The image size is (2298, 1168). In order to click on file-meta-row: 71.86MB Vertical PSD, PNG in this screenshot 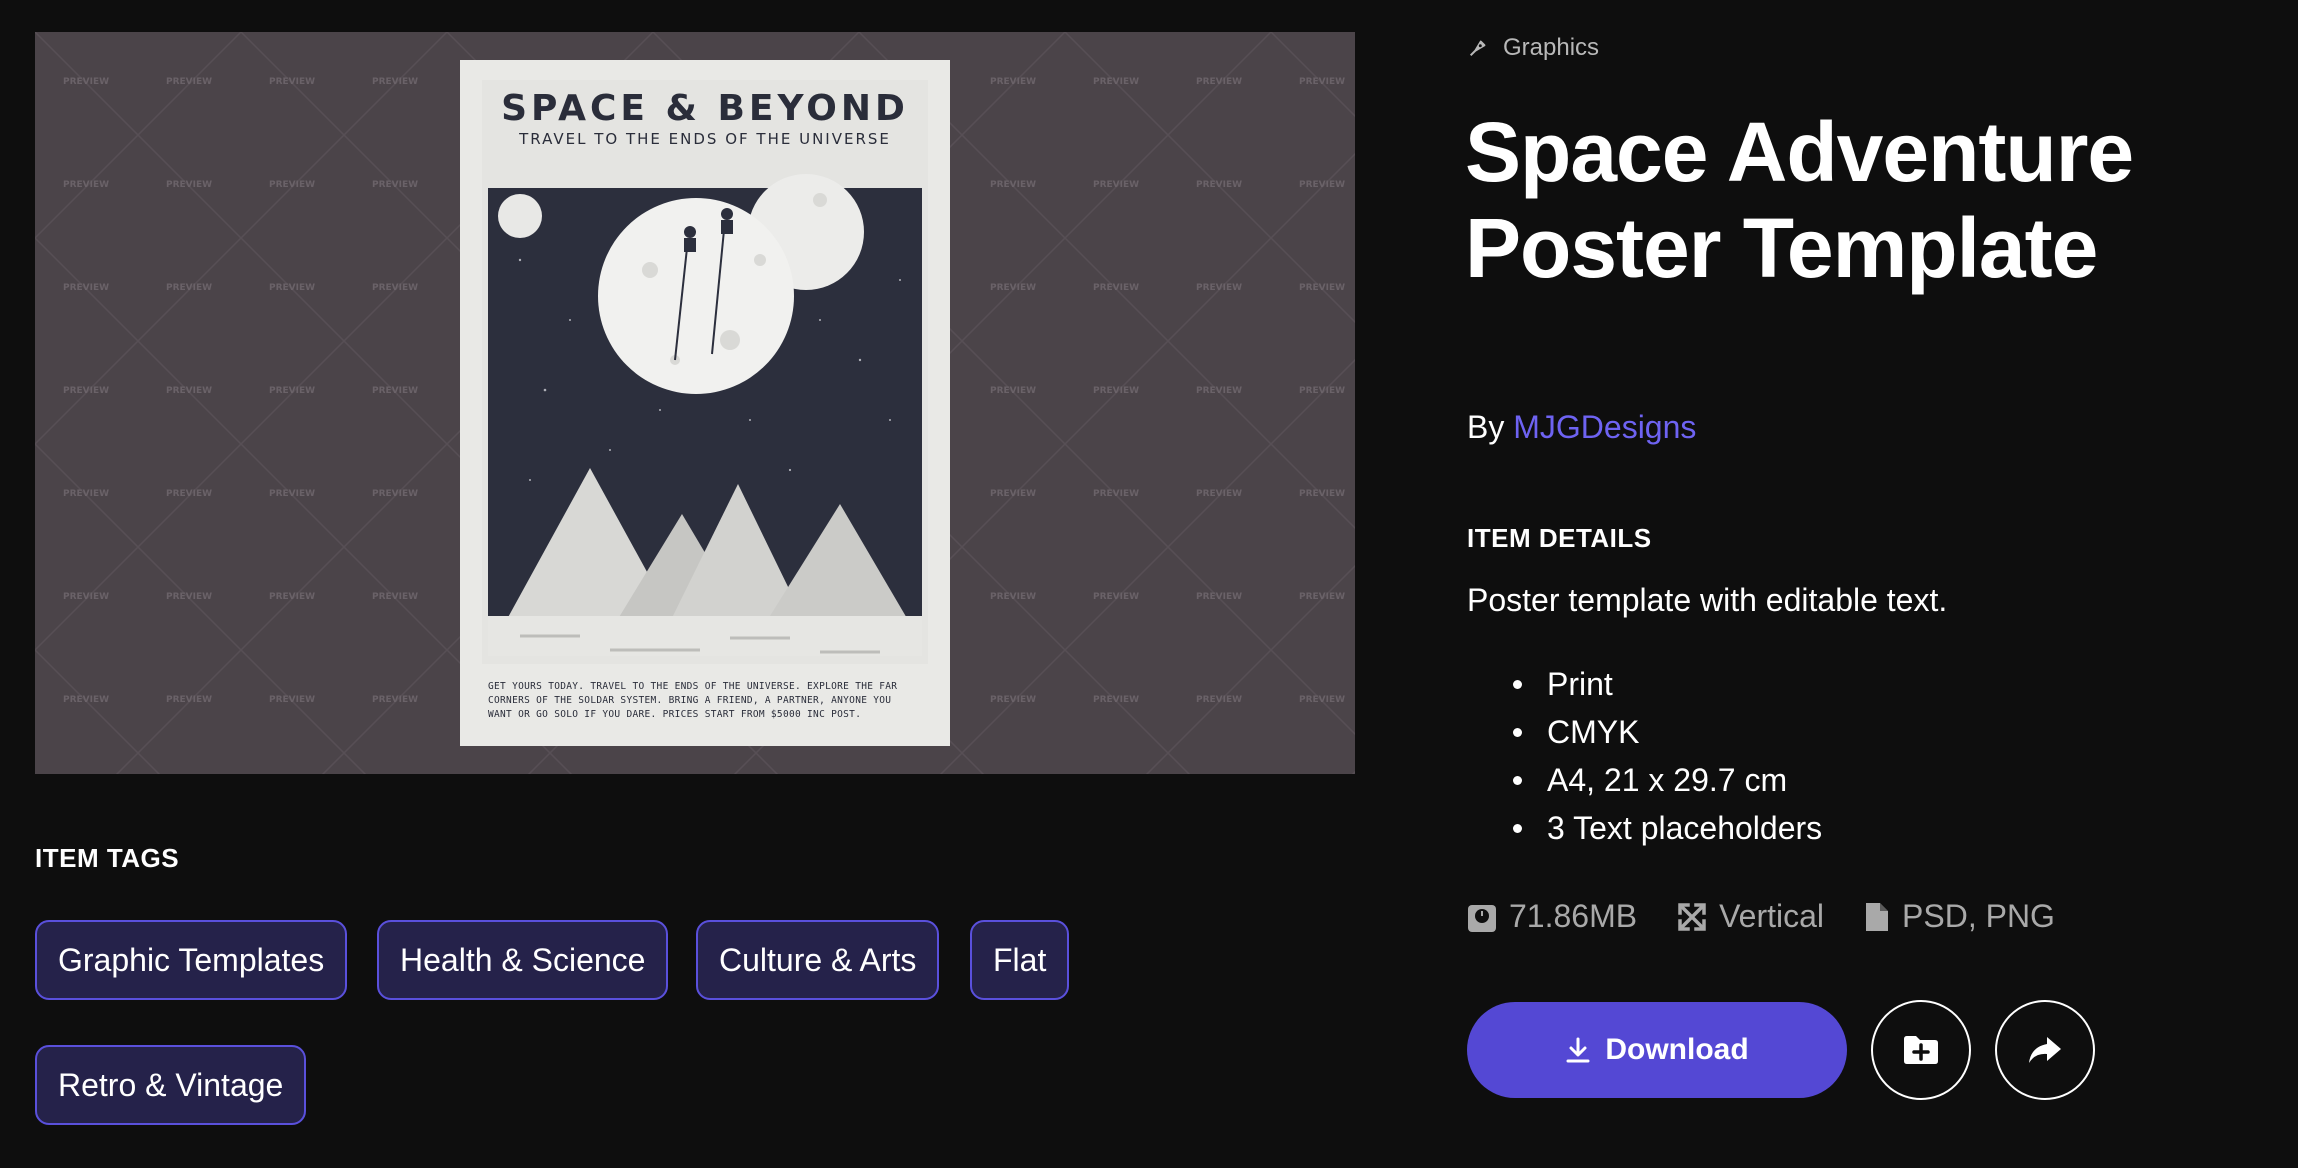, I will do `click(1781, 916)`.